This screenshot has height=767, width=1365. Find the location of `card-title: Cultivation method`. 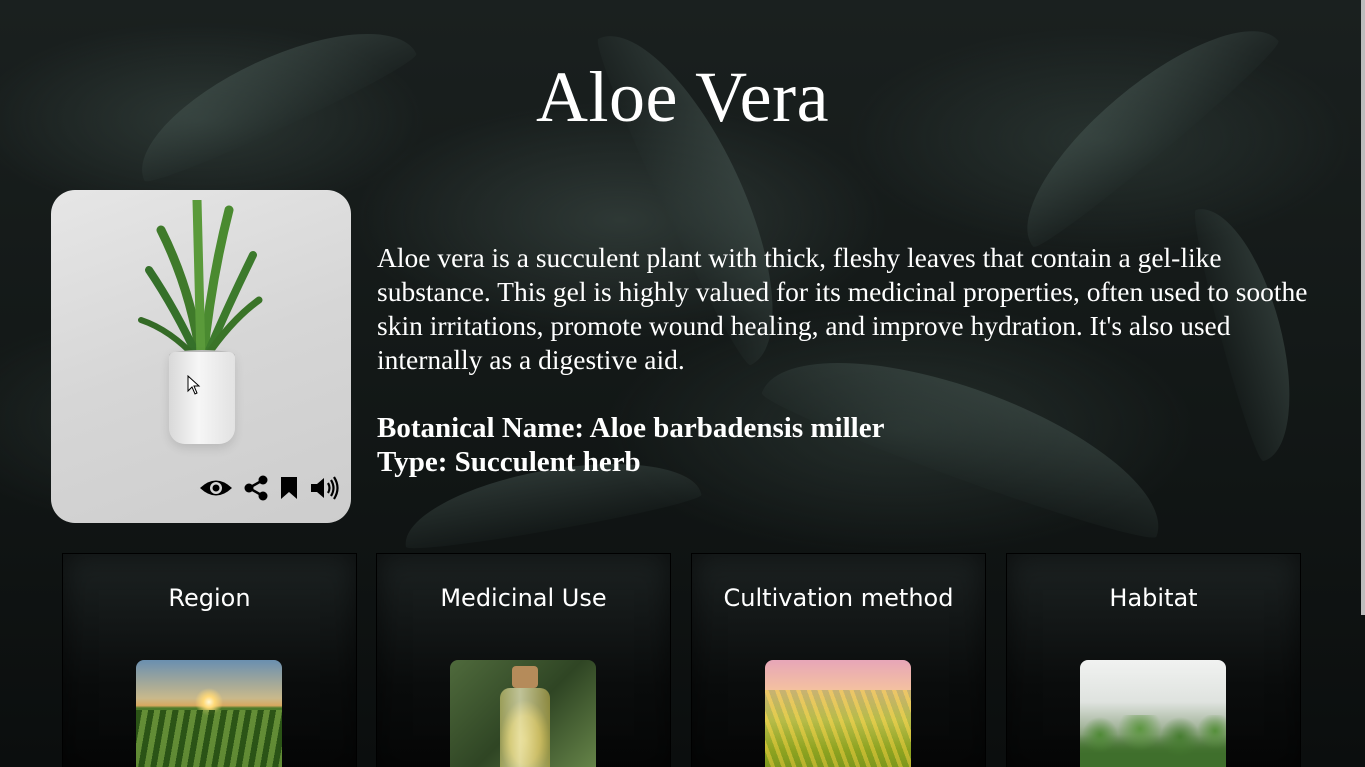

card-title: Cultivation method is located at coordinates (838, 598).